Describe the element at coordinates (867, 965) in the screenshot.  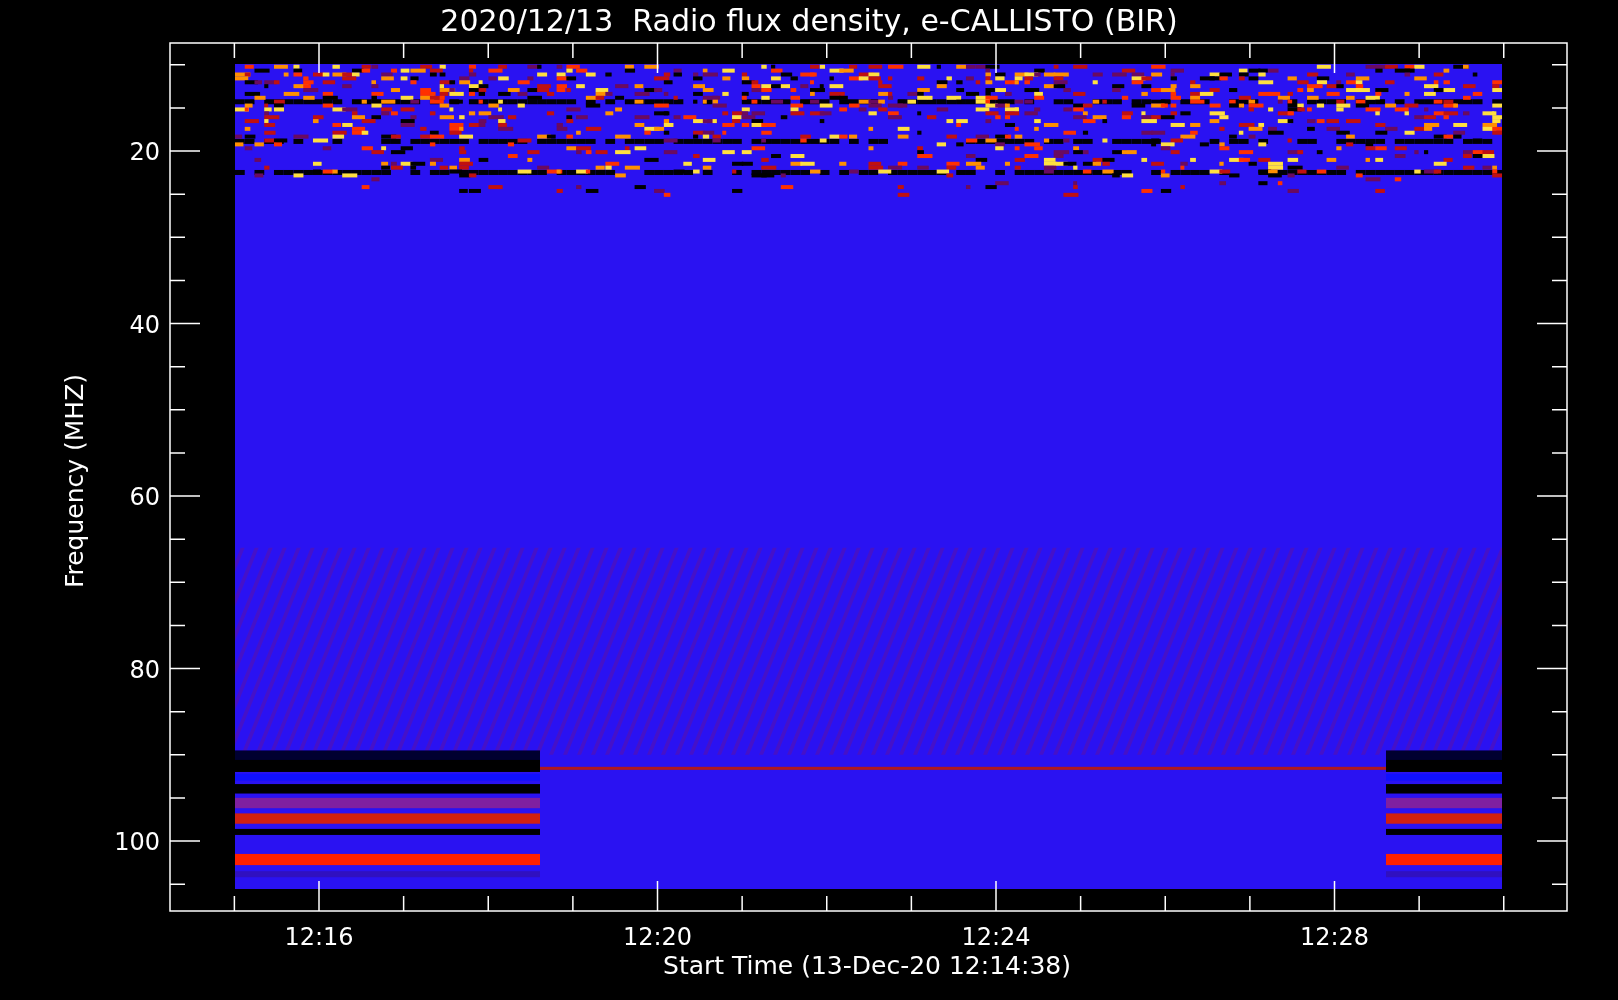
I see `axis-title: Start Time (13-Dec-20 12:14:38)` at that location.